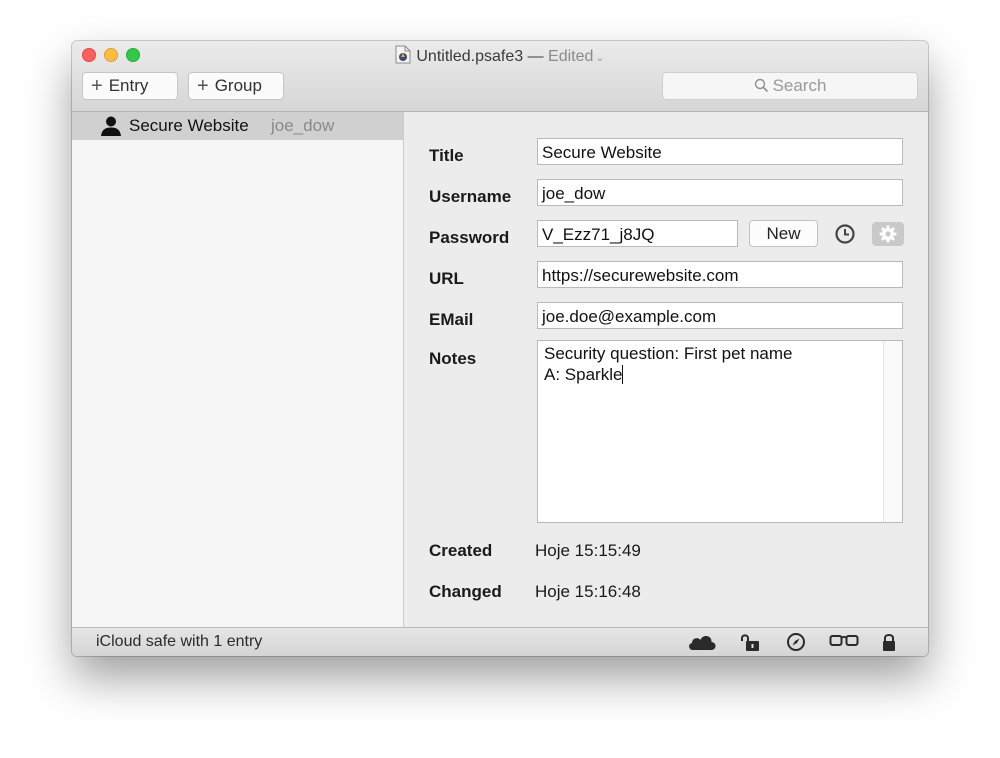 The image size is (1000, 758). I want to click on person-icon, so click(111, 130).